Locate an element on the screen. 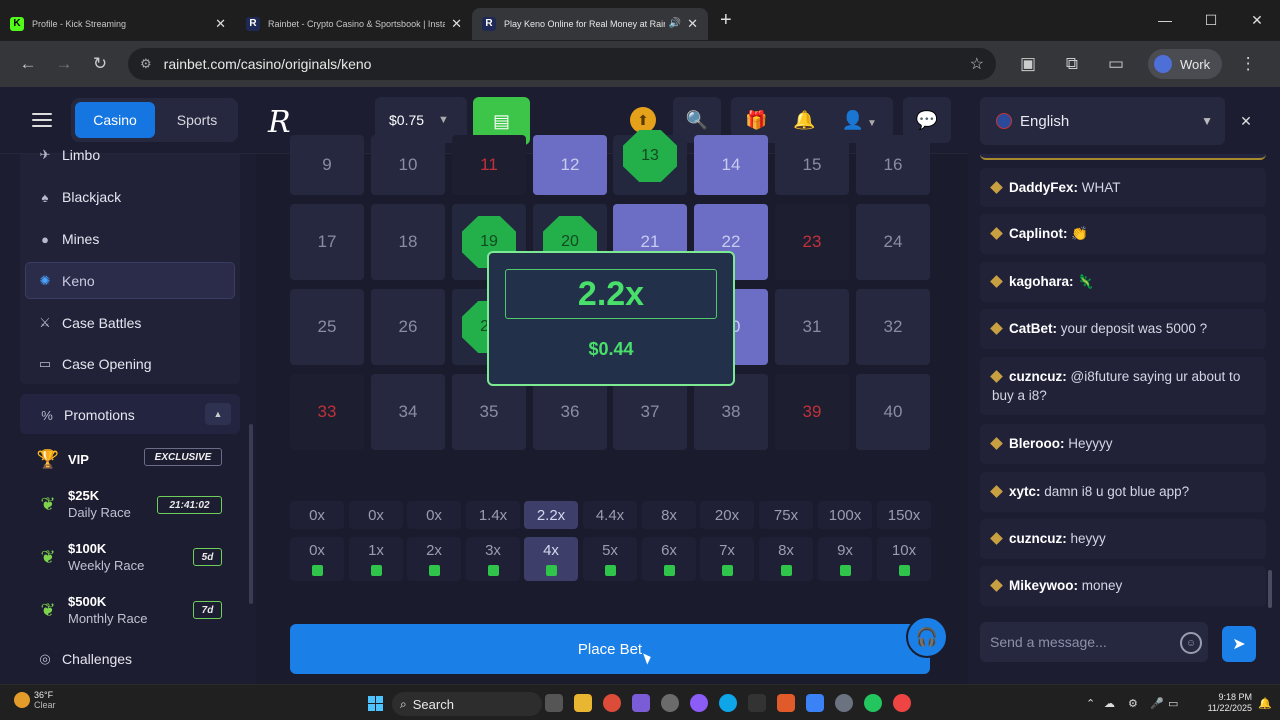  sidebar-scrollbar is located at coordinates (251, 514).